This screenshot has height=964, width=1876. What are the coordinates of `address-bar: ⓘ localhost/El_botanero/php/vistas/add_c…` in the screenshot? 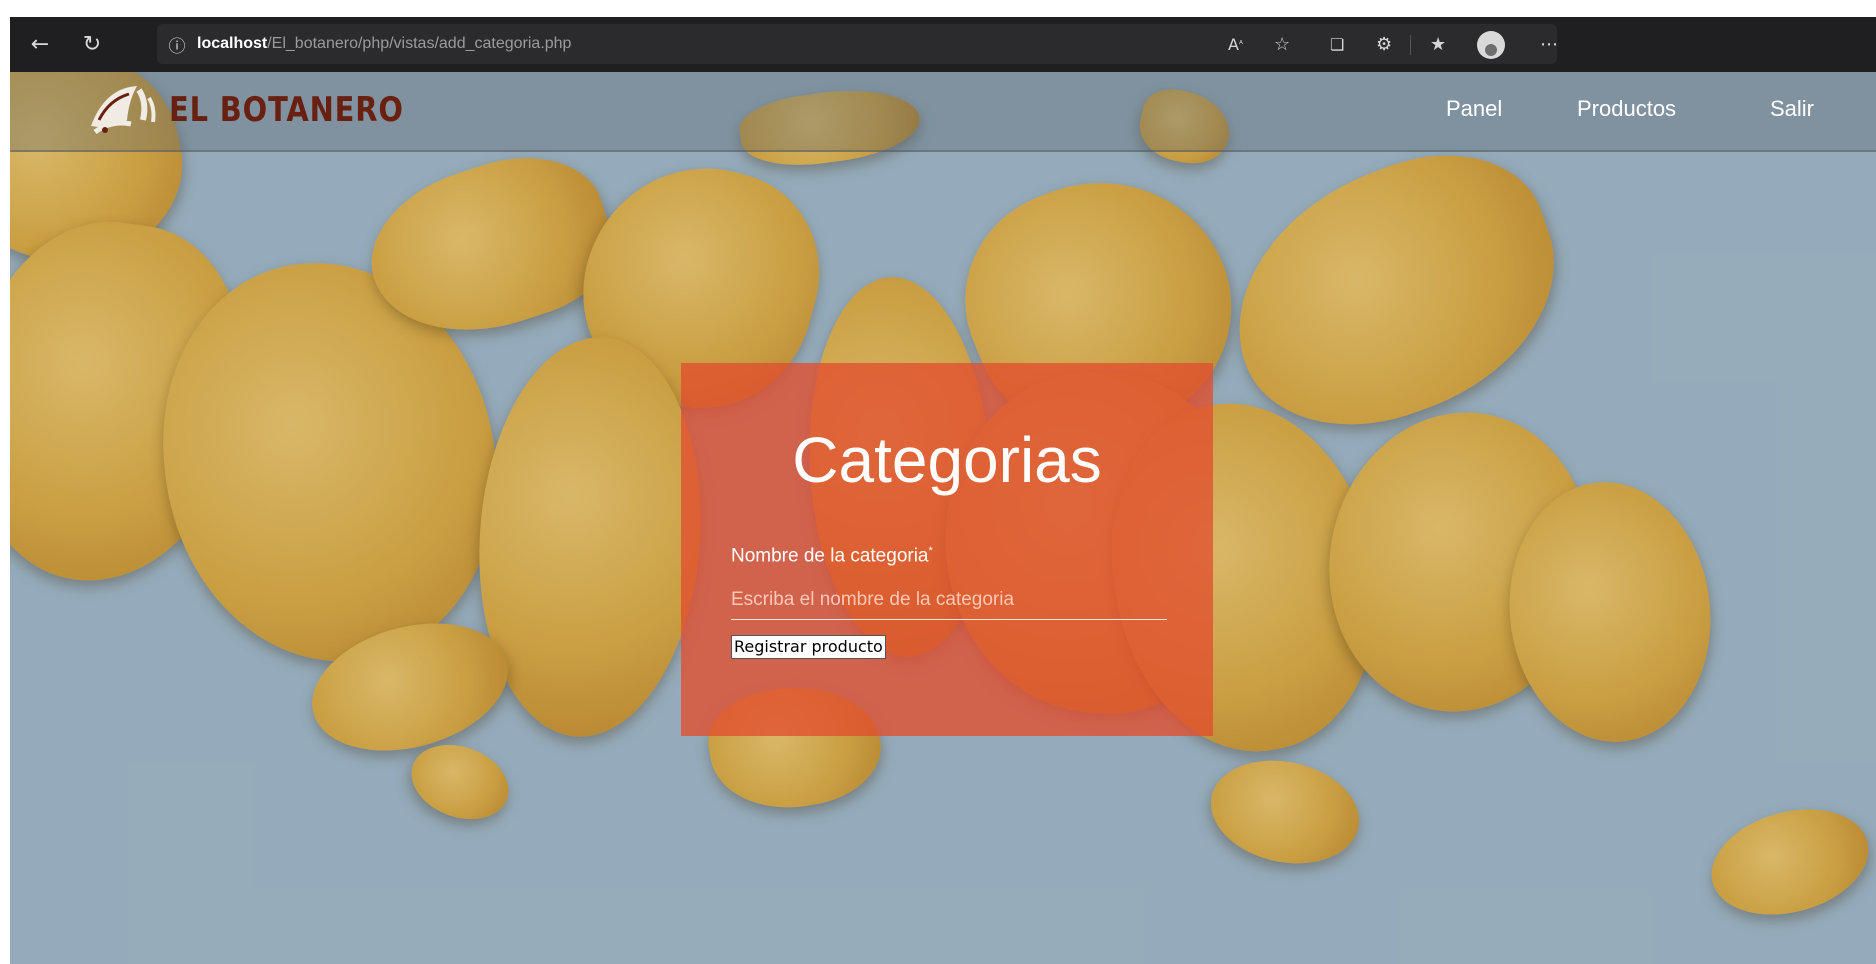 It's located at (857, 44).